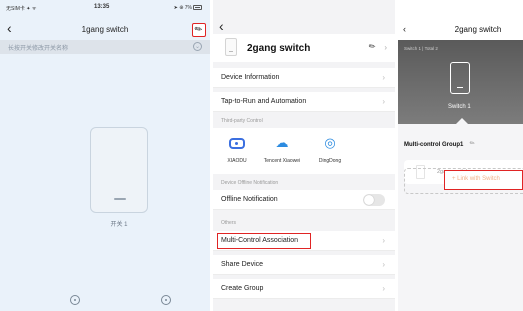  What do you see at coordinates (434, 145) in the screenshot?
I see `group-title: Multi-control Group1` at bounding box center [434, 145].